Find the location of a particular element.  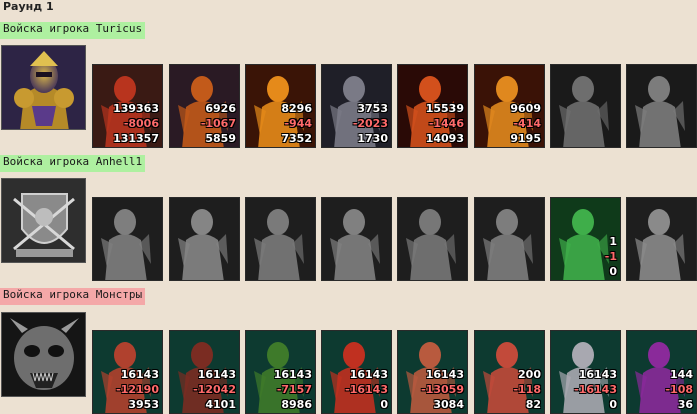

golden-armored-hero-portrait is located at coordinates (43, 87).